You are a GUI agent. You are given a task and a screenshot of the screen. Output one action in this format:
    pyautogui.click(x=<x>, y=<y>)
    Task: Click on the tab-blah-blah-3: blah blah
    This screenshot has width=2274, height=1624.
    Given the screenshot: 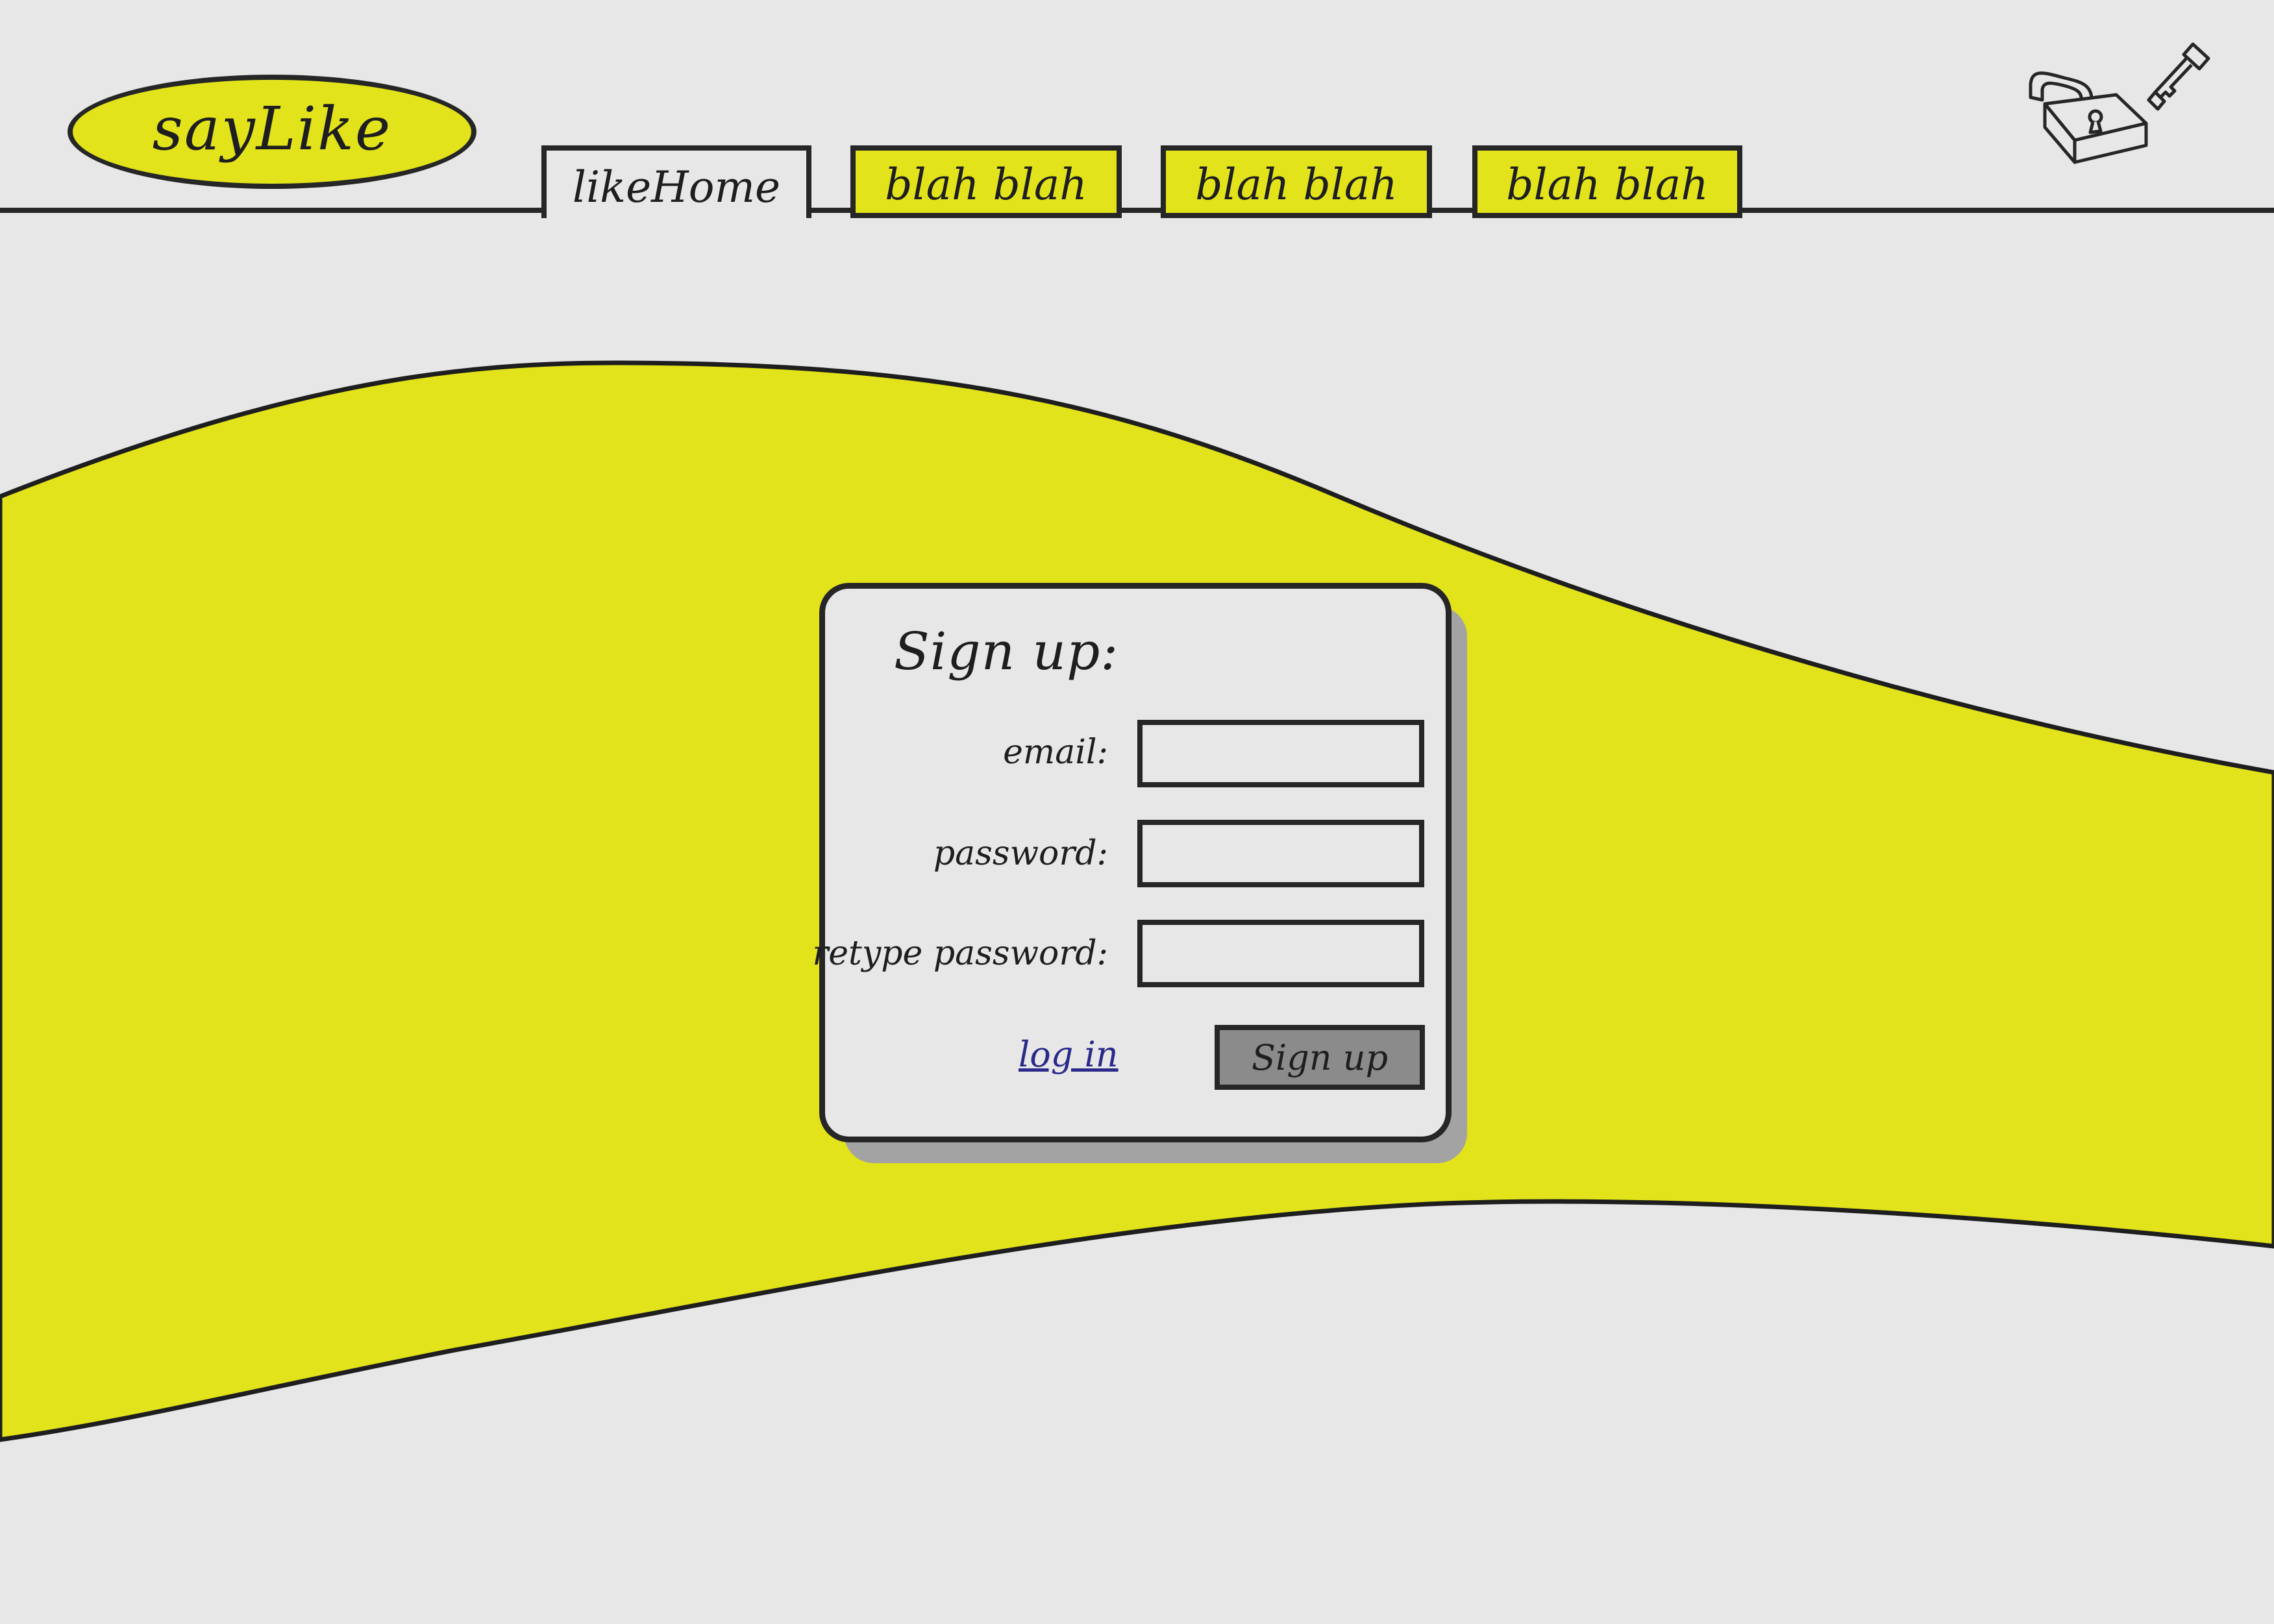 What is the action you would take?
    pyautogui.click(x=1607, y=181)
    